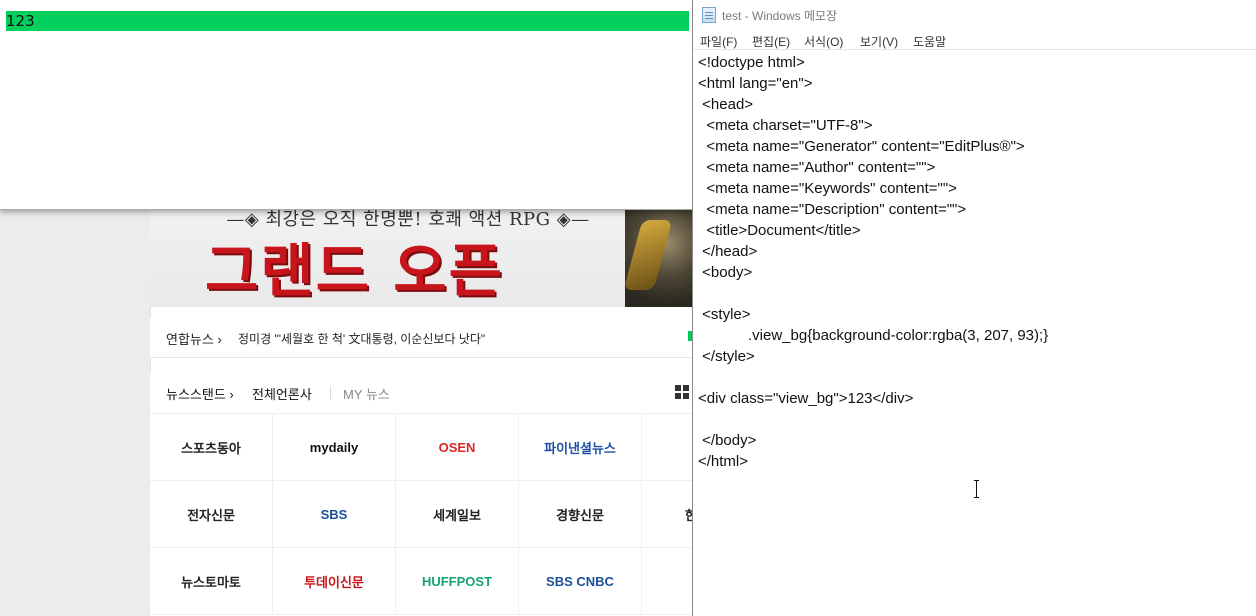  Describe the element at coordinates (726, 104) in the screenshot. I see `code-line: <head>` at that location.